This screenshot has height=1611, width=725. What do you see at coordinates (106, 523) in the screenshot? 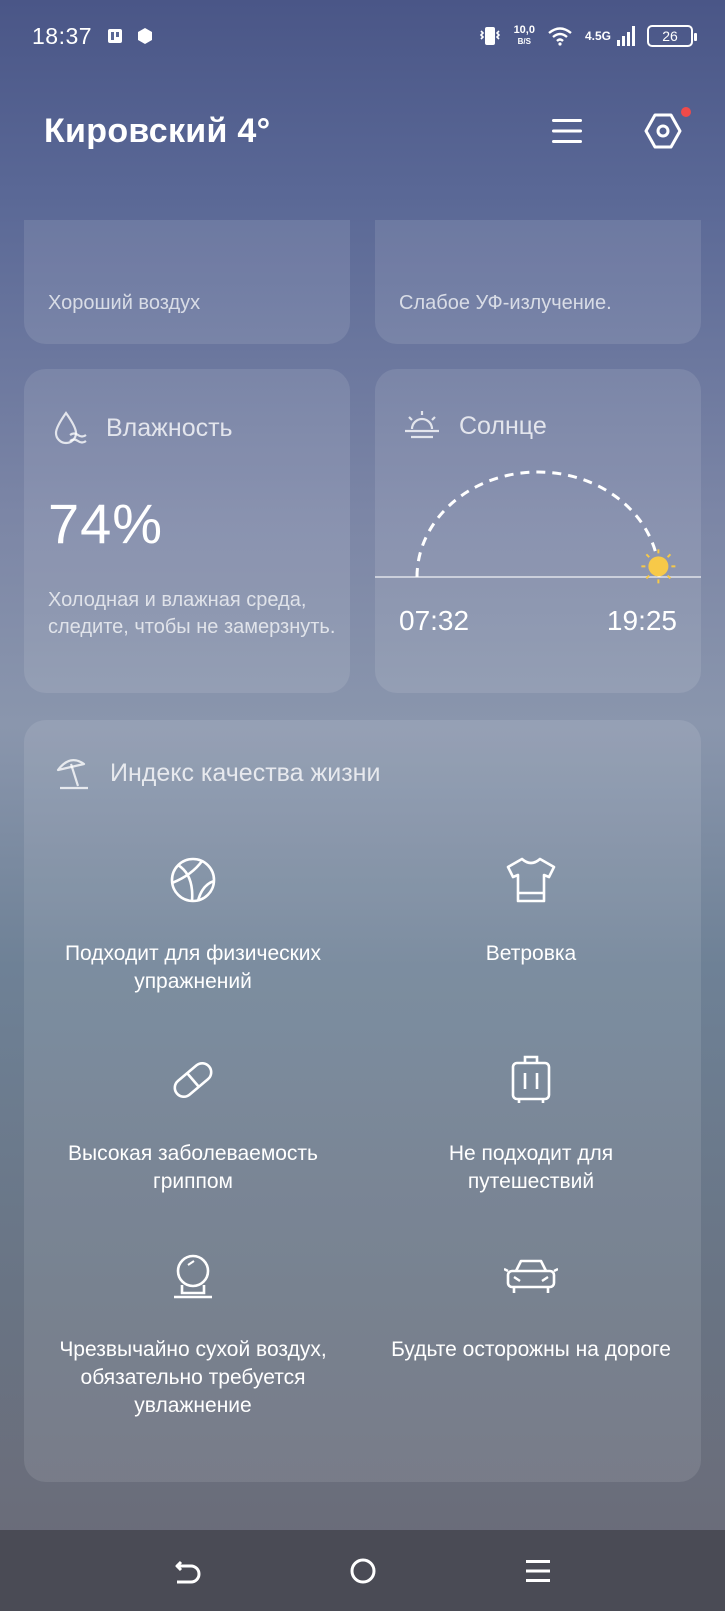
I see `humidity-value: 74%` at bounding box center [106, 523].